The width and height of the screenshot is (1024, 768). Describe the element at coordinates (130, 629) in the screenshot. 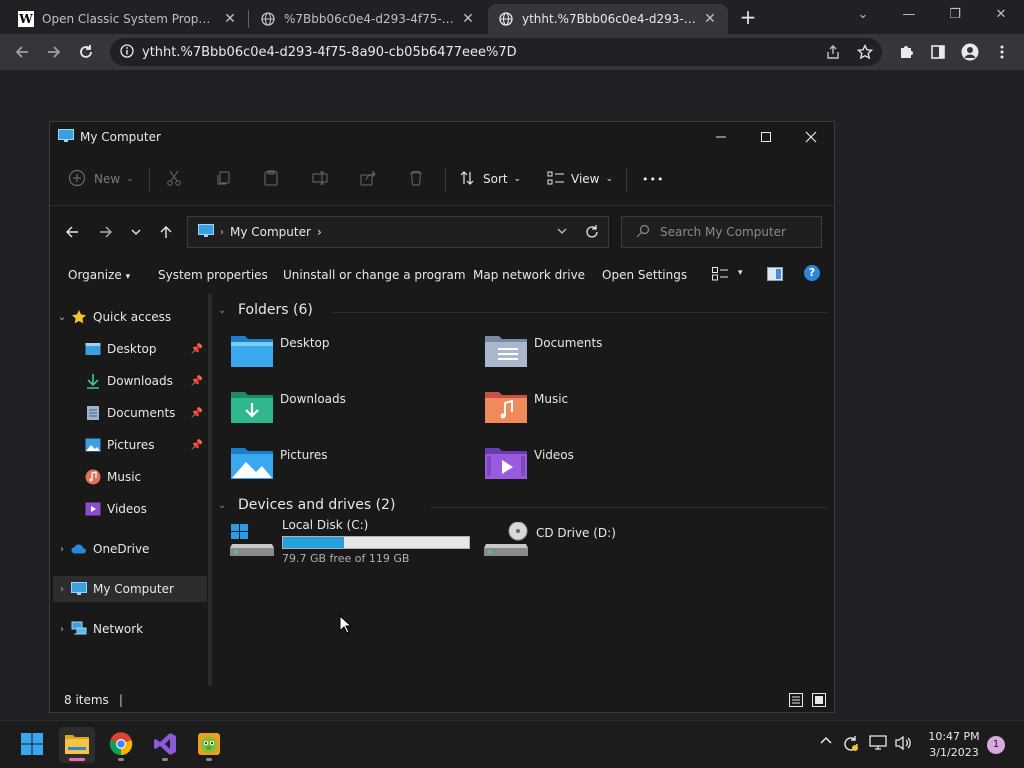

I see `nav-network: › Network` at that location.